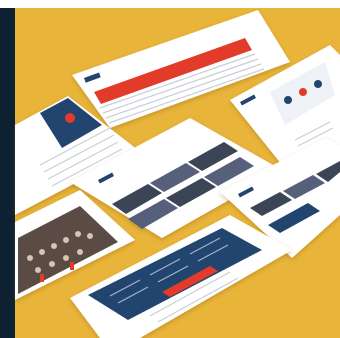  What do you see at coordinates (70, 118) in the screenshot?
I see `hero-person` at bounding box center [70, 118].